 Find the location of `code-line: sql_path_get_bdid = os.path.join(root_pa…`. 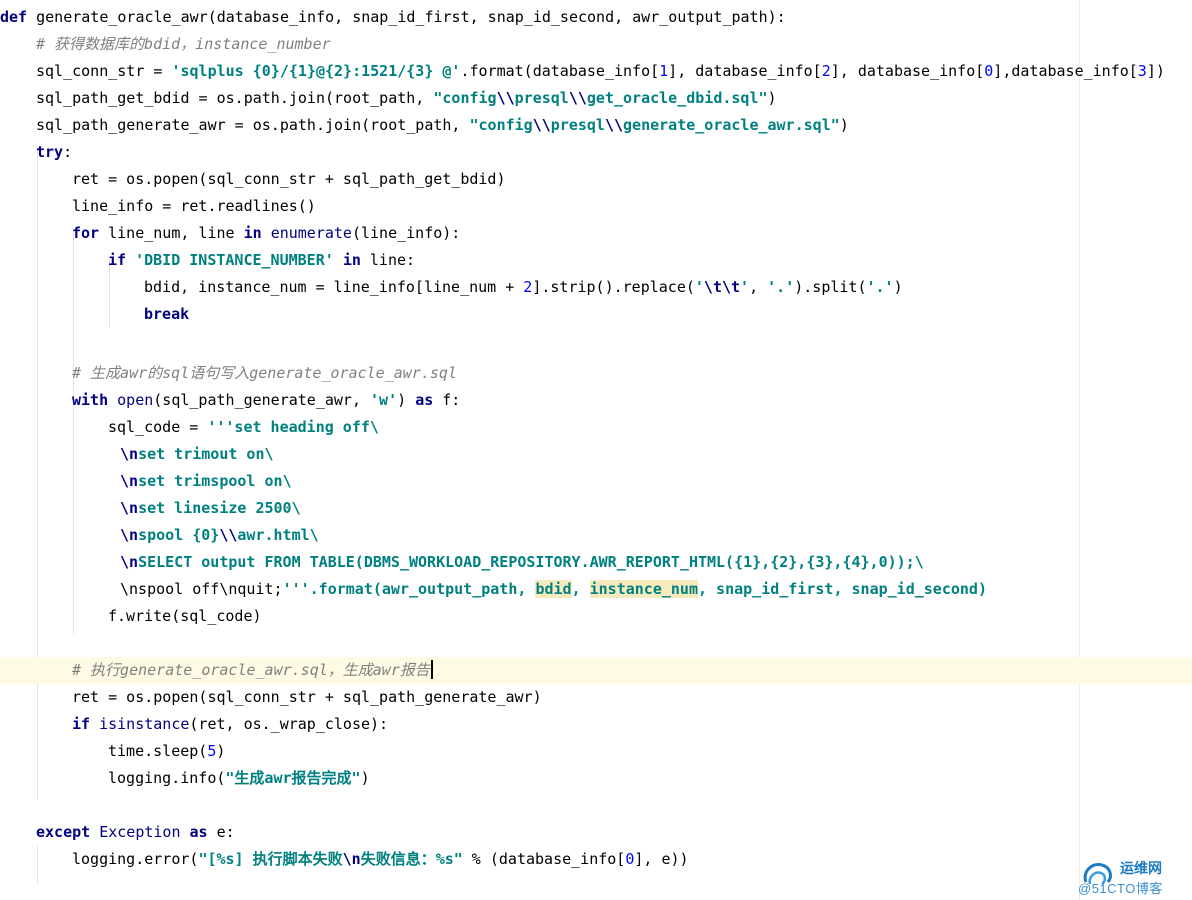

code-line: sql_path_get_bdid = os.path.join(root_pa… is located at coordinates (596, 98).